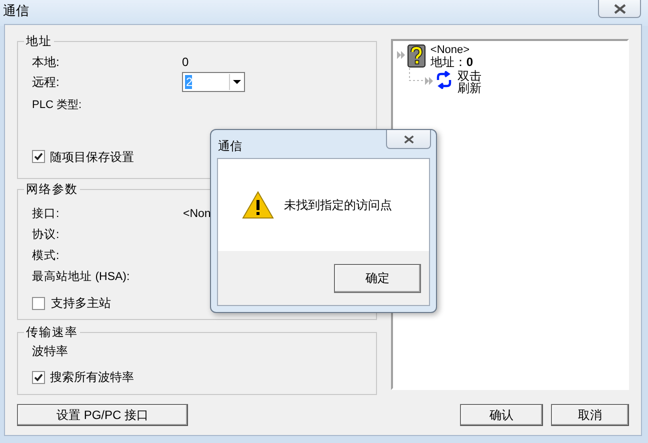 The width and height of the screenshot is (648, 443). I want to click on remote-label: 远程:, so click(46, 82).